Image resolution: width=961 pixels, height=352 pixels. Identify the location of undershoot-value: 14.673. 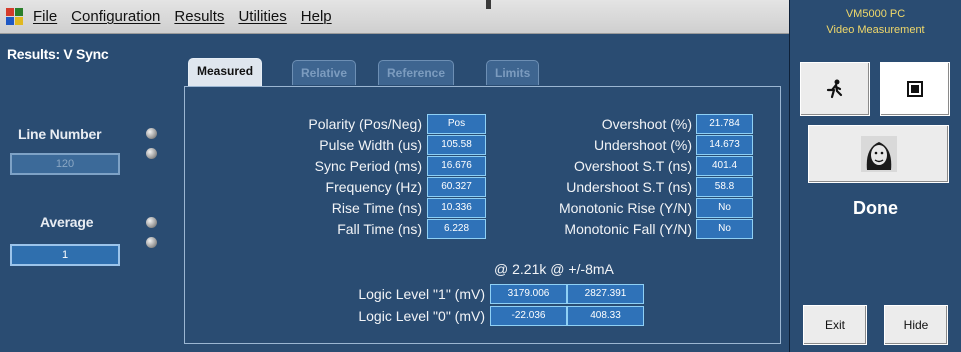
(724, 145).